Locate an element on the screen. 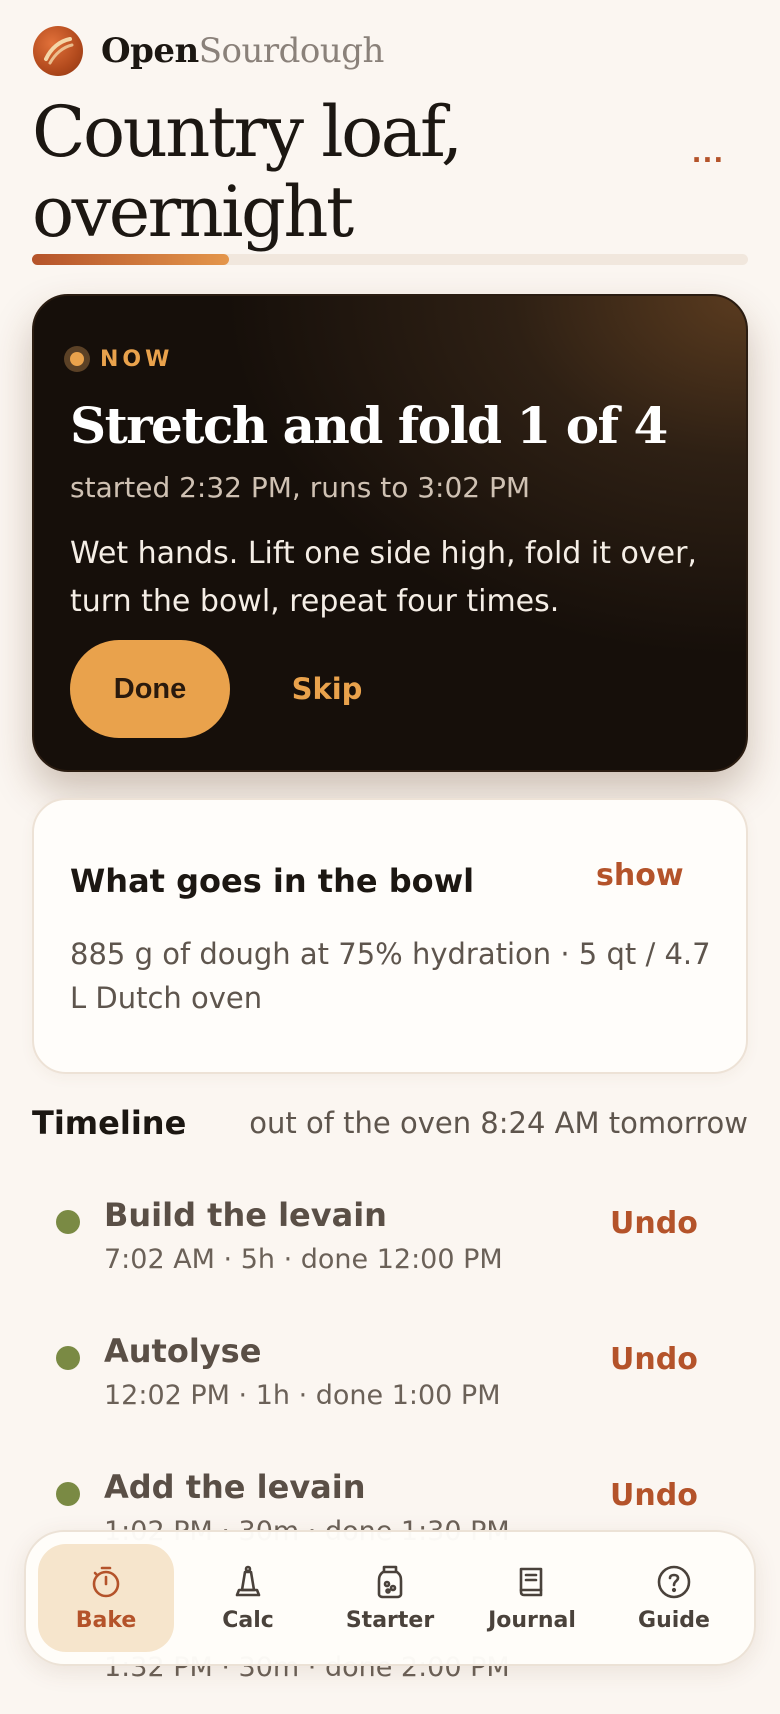 The width and height of the screenshot is (780, 1714). nav-item-guide: Guide is located at coordinates (674, 1598).